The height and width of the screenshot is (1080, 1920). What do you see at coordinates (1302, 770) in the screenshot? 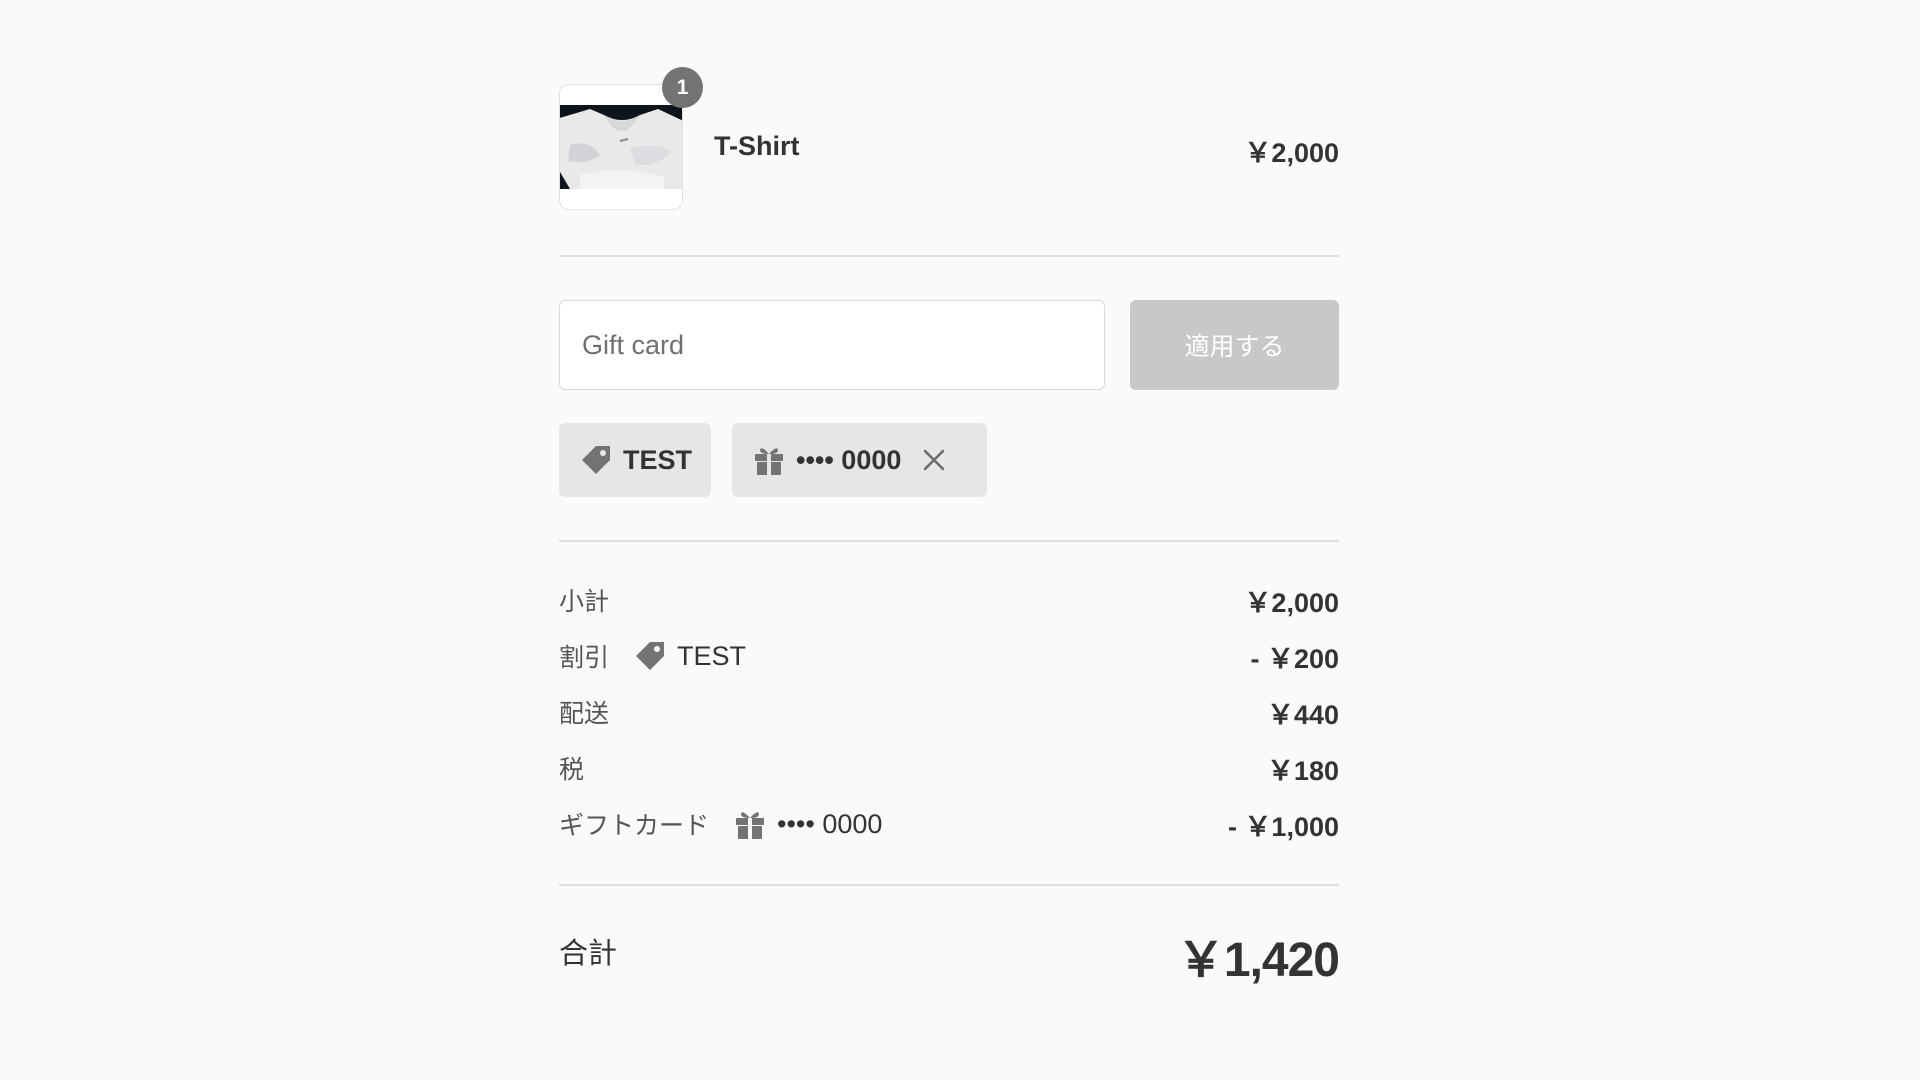
I see `tax-amount: ￥180` at bounding box center [1302, 770].